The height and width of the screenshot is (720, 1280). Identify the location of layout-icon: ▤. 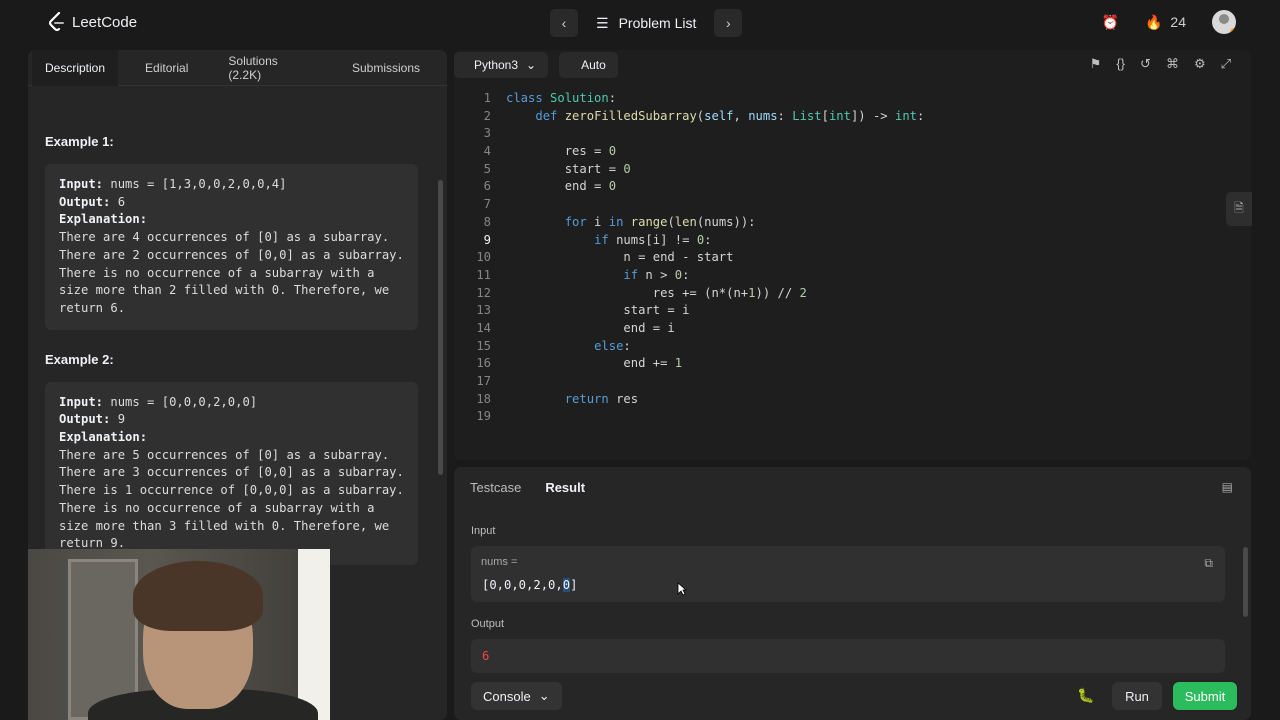
(1227, 487).